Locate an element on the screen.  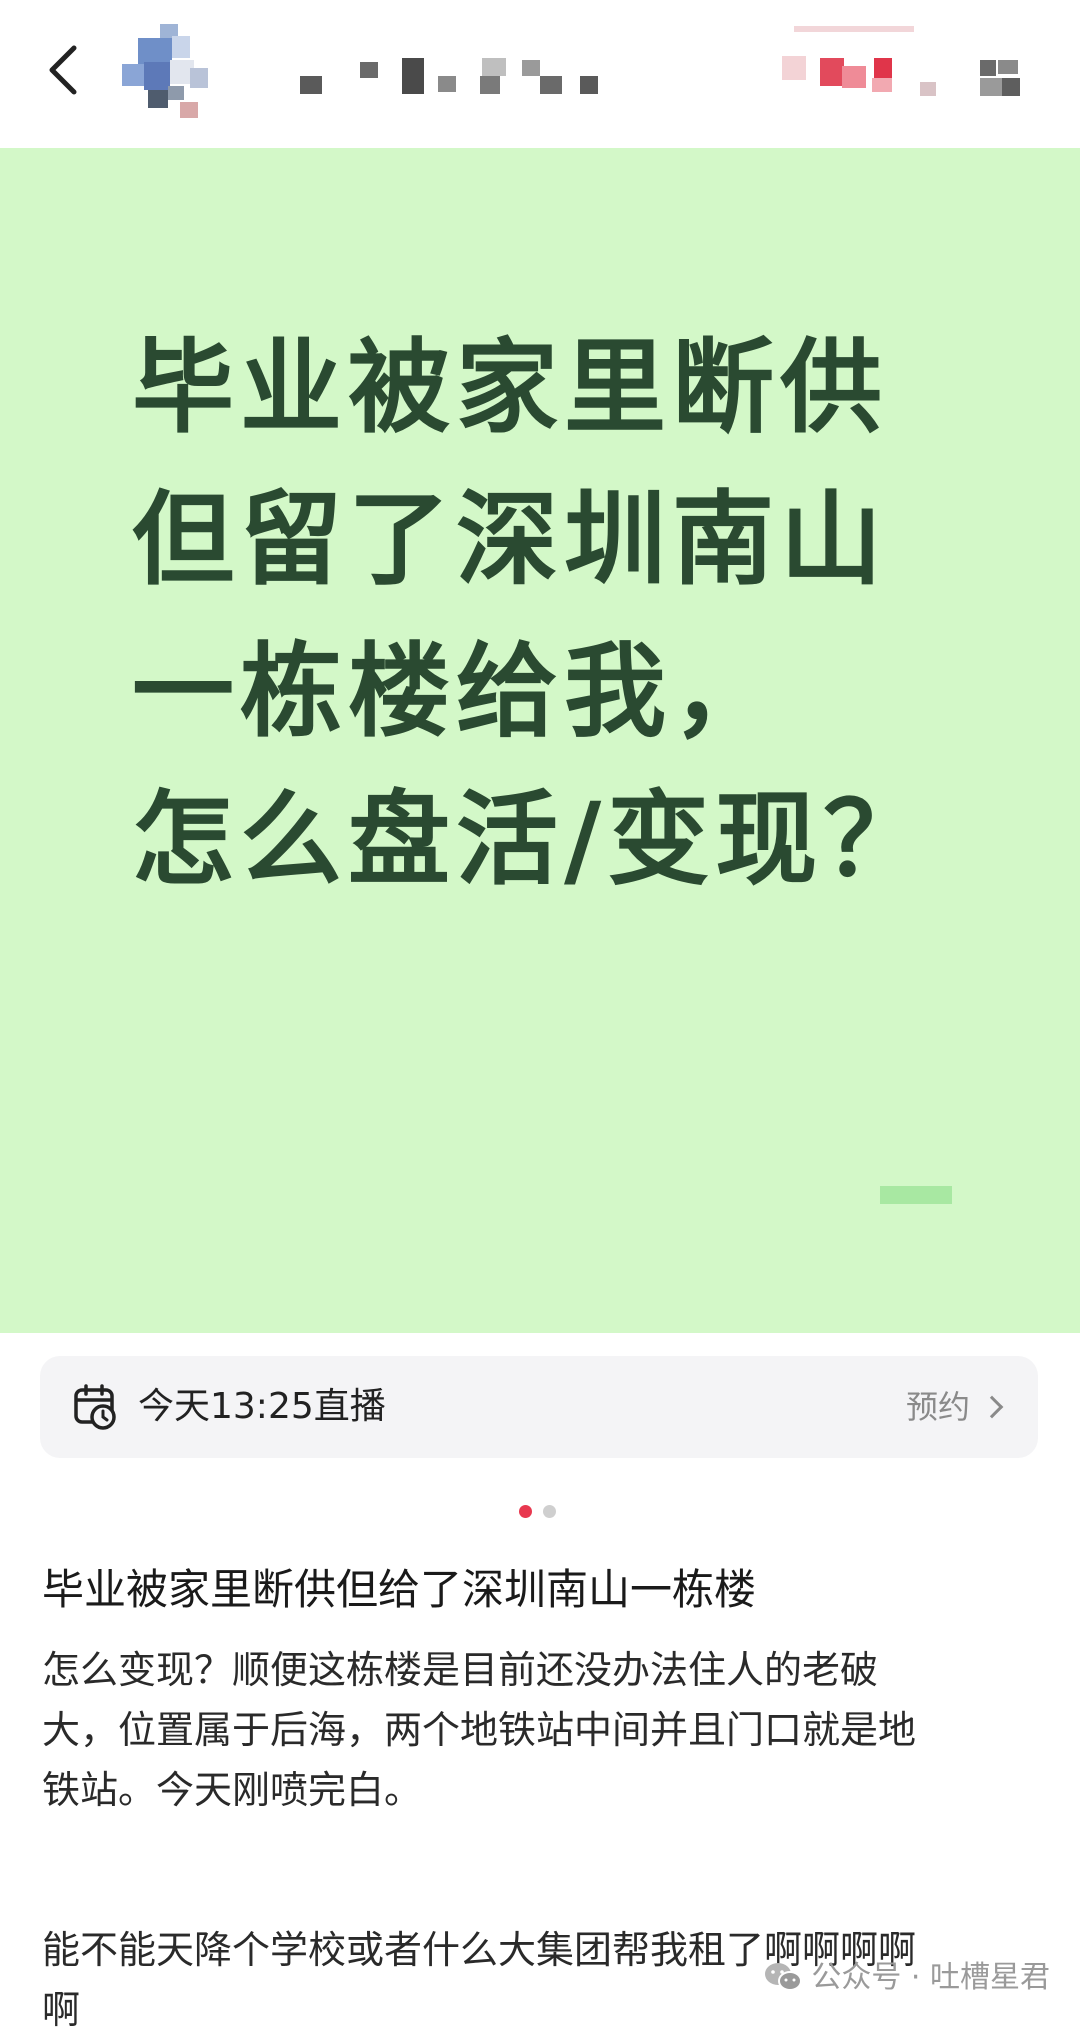
cover-title-highlight: 深圳南山 is located at coordinates (672, 540).